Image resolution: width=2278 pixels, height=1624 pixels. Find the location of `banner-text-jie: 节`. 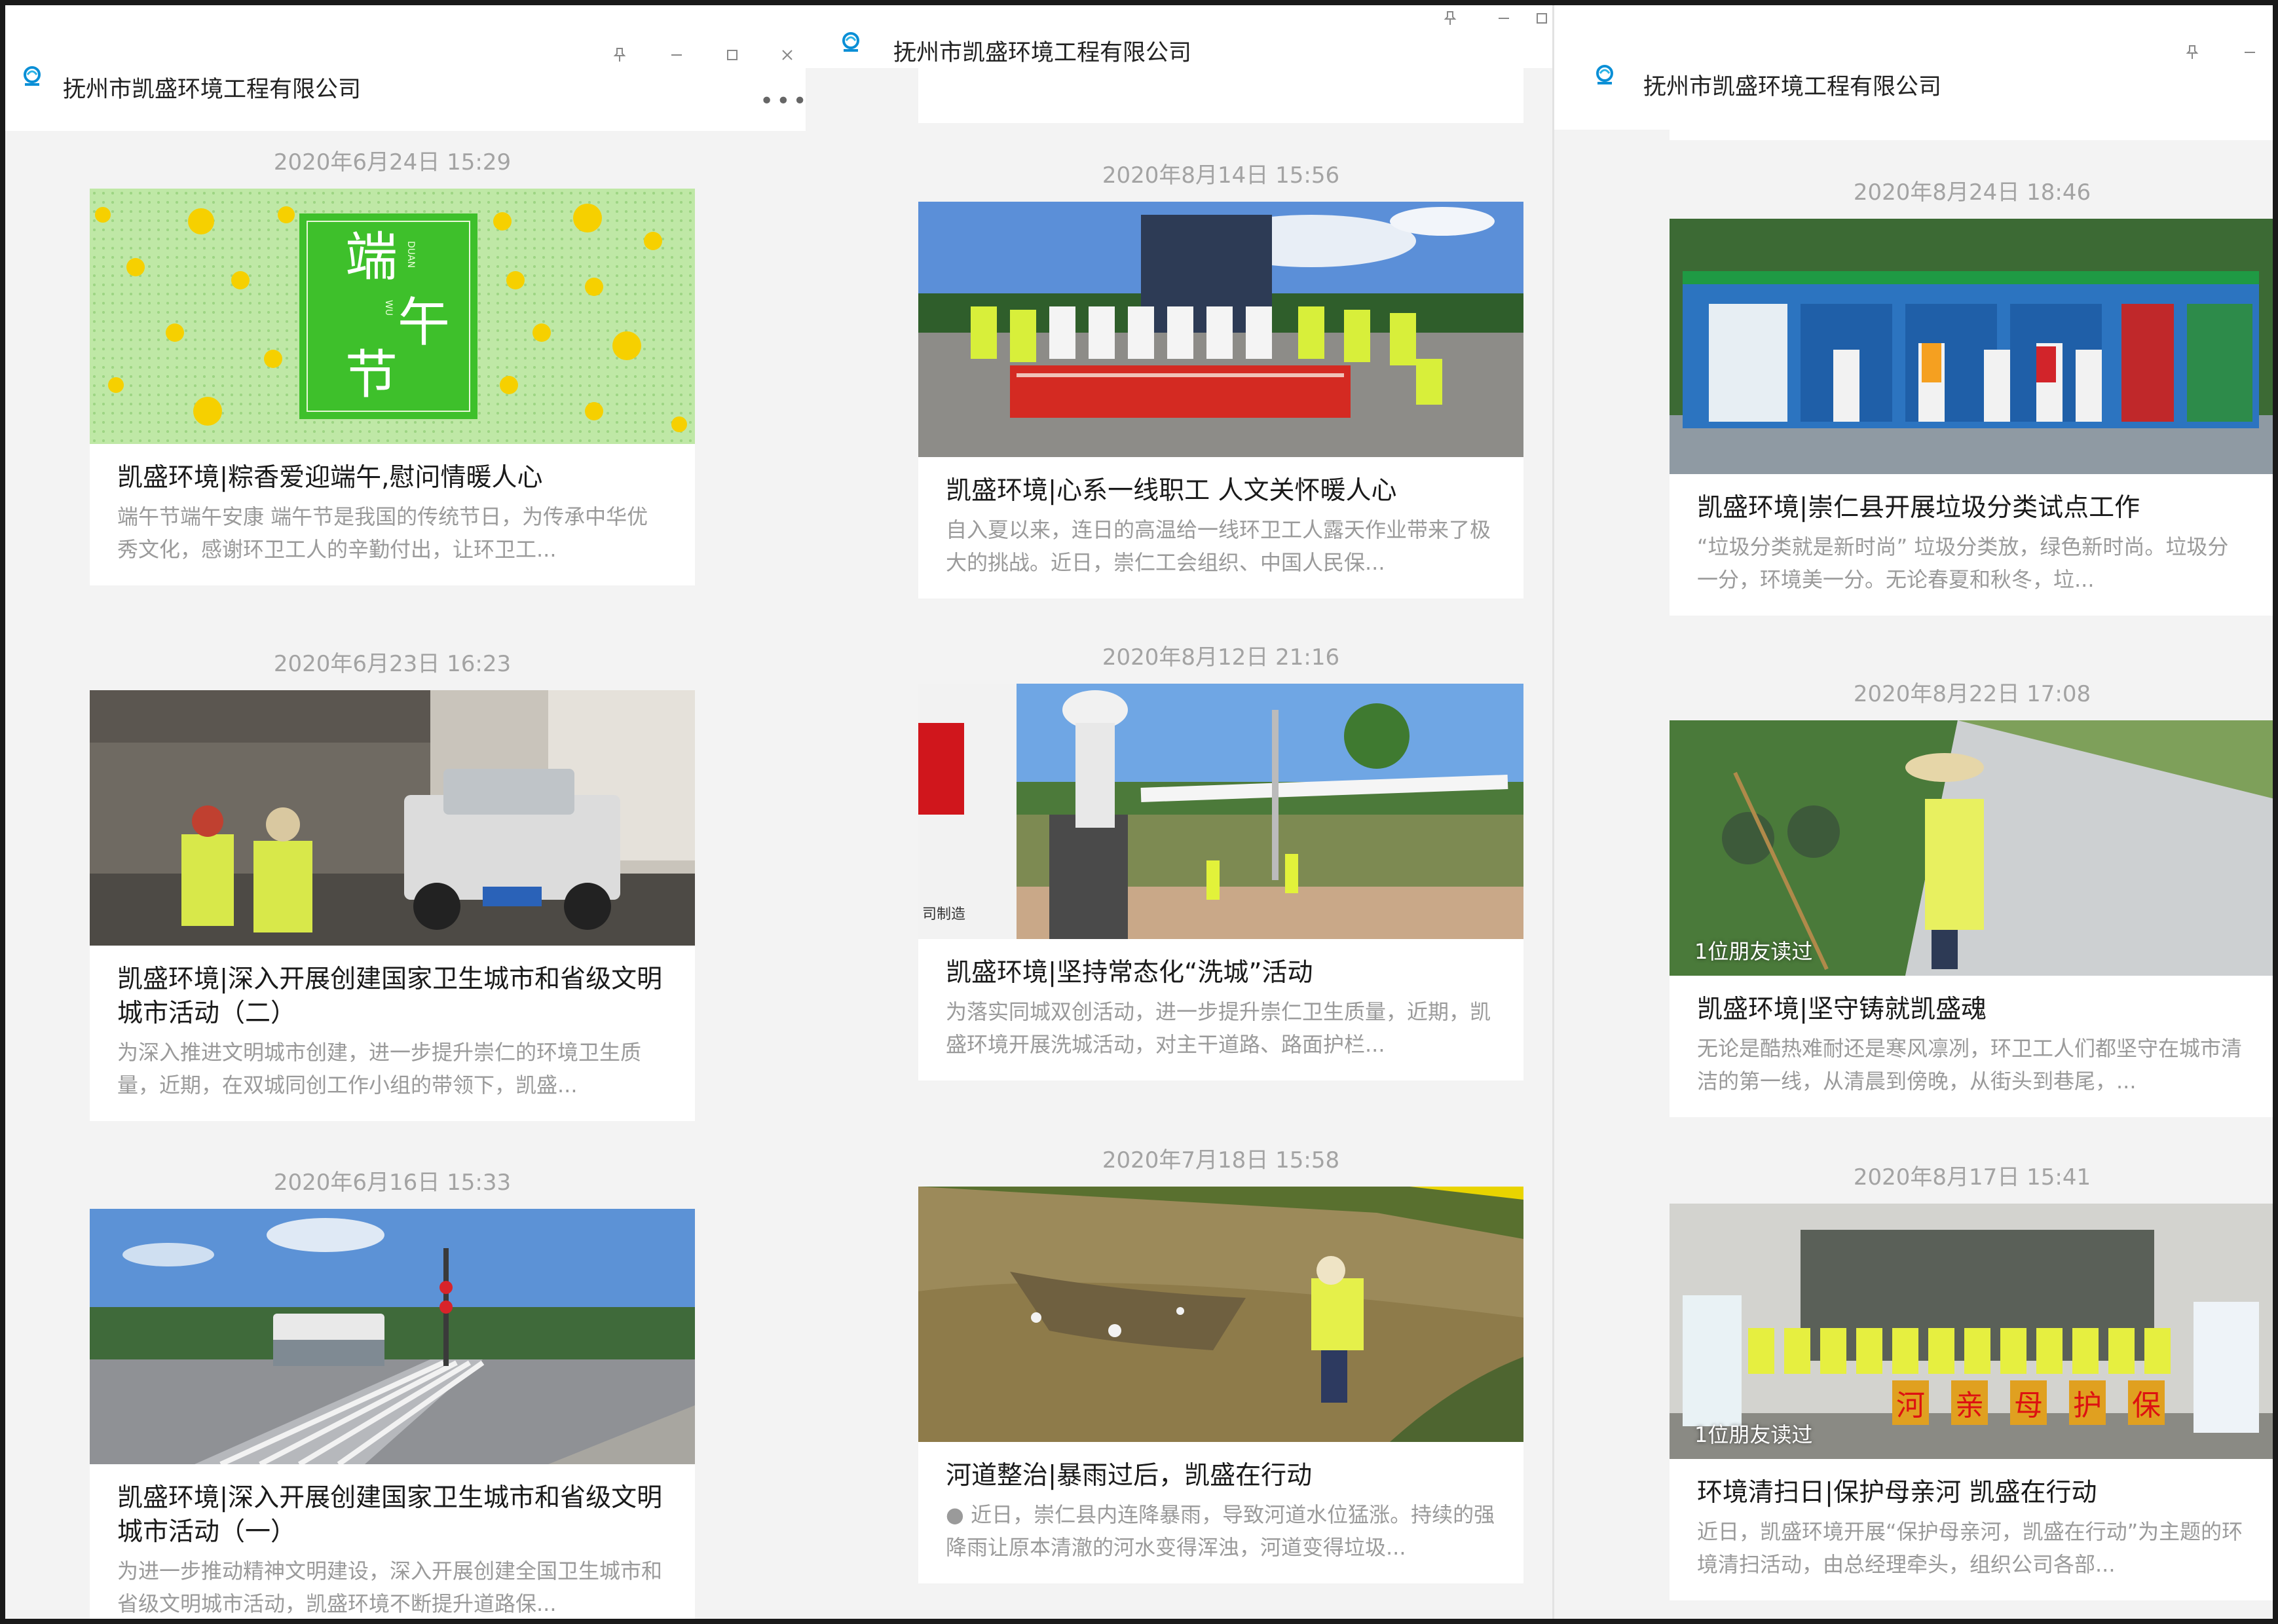

banner-text-jie: 节 is located at coordinates (371, 374).